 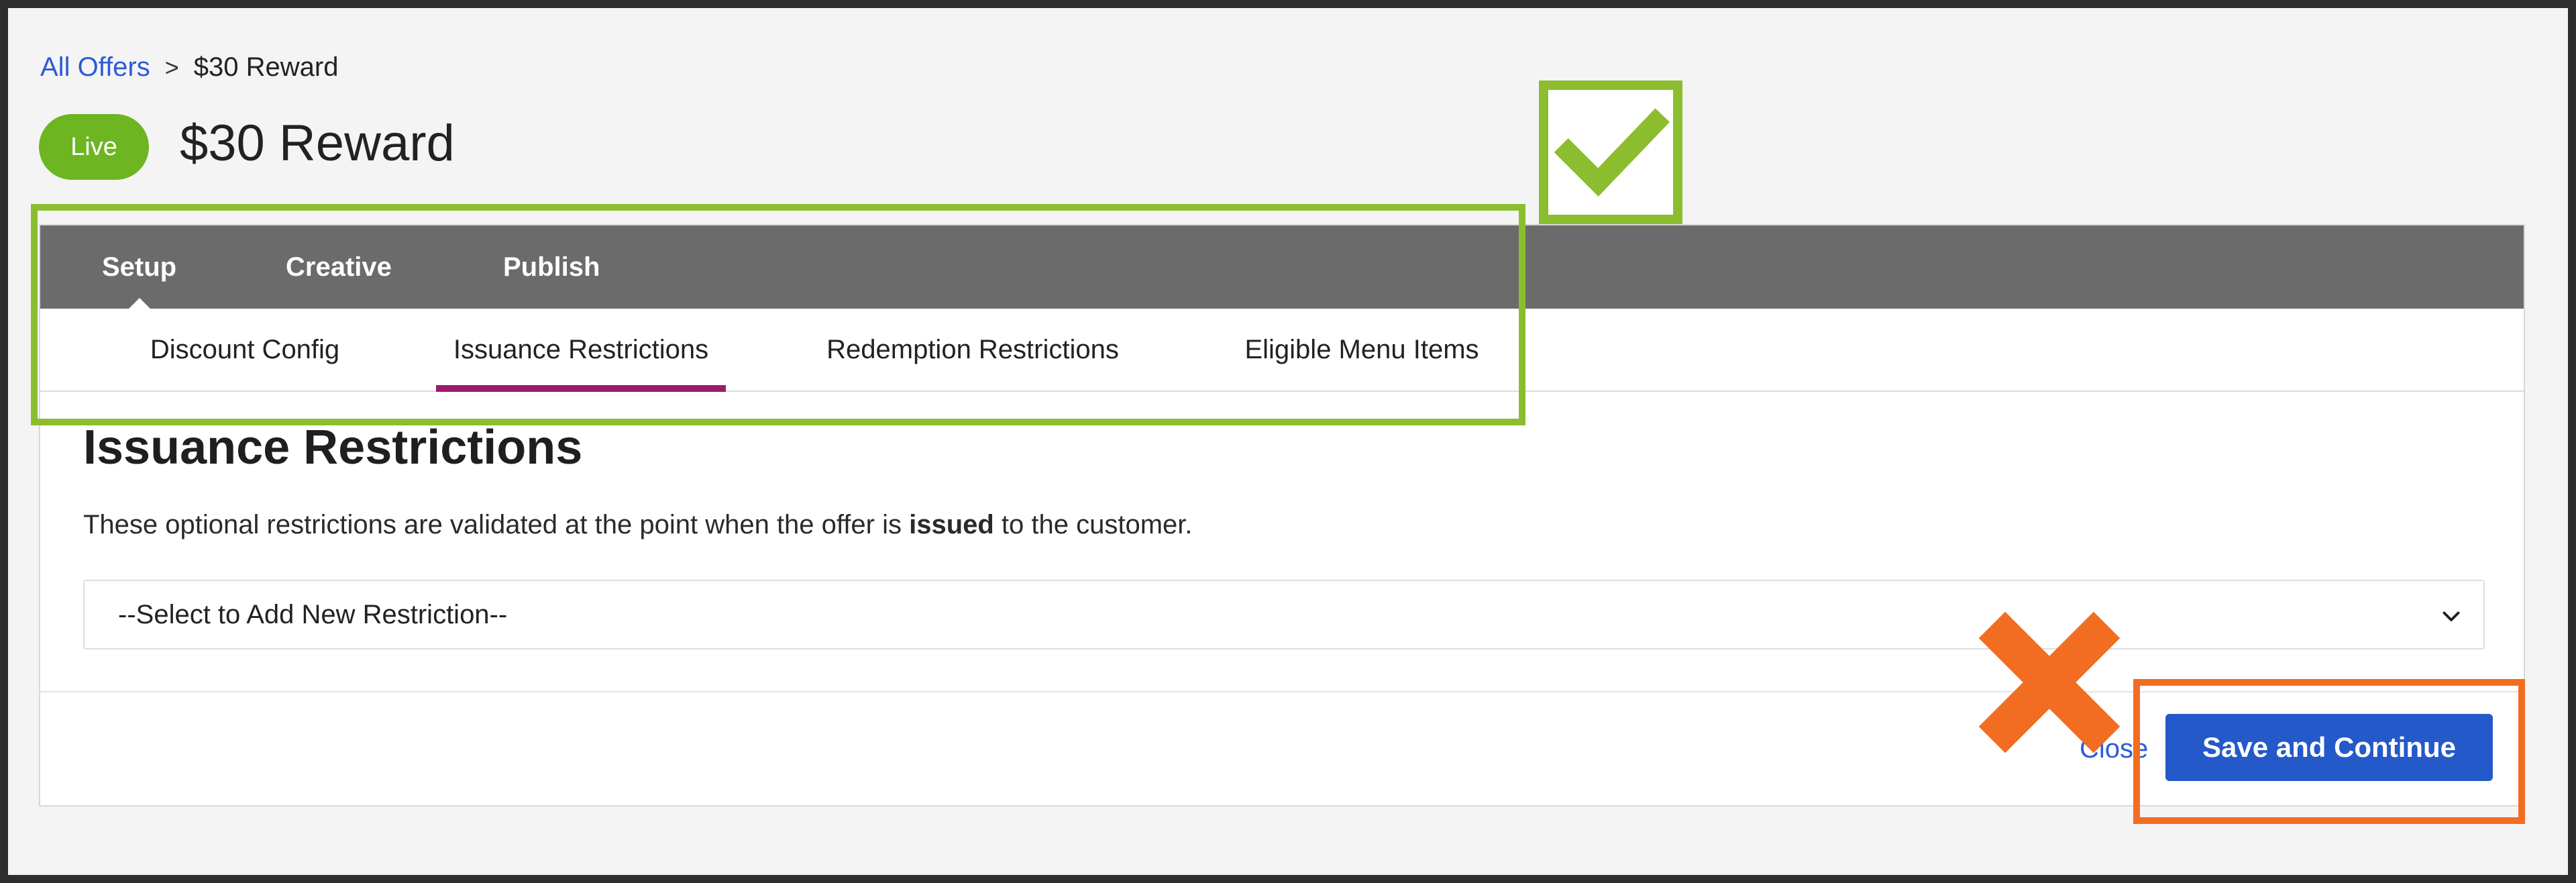 What do you see at coordinates (317, 143) in the screenshot?
I see `page-title: $30 Reward` at bounding box center [317, 143].